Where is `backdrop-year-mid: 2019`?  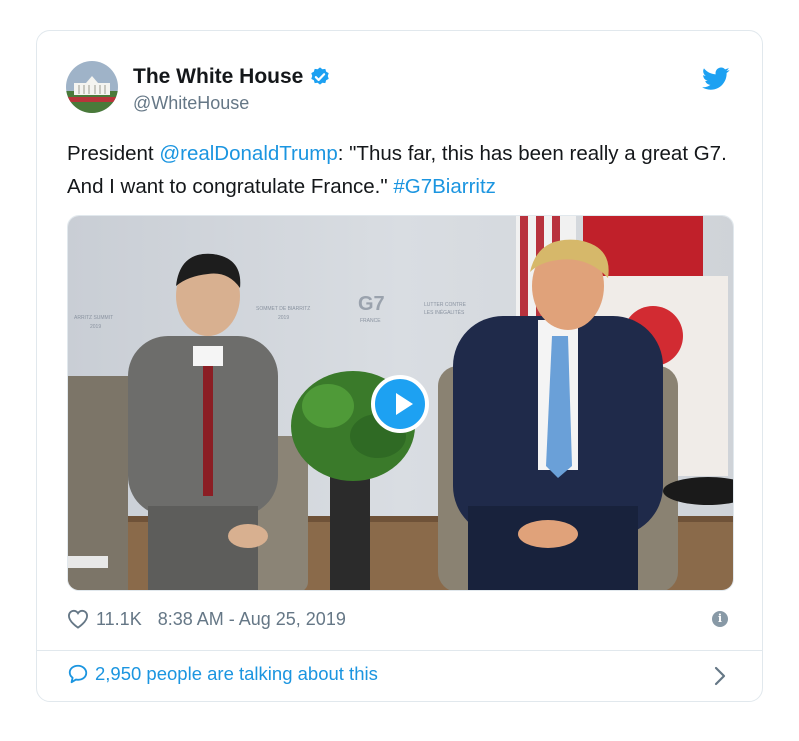
backdrop-year-mid: 2019 is located at coordinates (283, 318).